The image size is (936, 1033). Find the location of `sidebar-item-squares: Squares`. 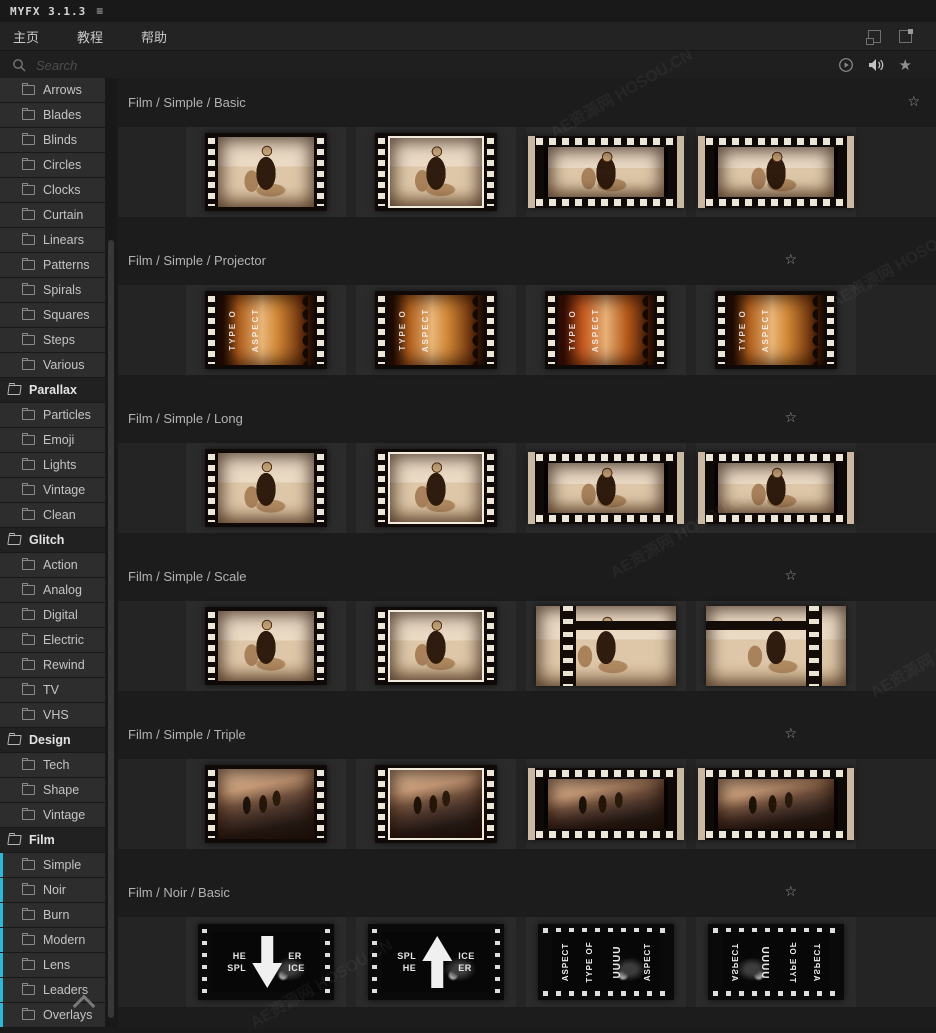

sidebar-item-squares: Squares is located at coordinates (52, 315).